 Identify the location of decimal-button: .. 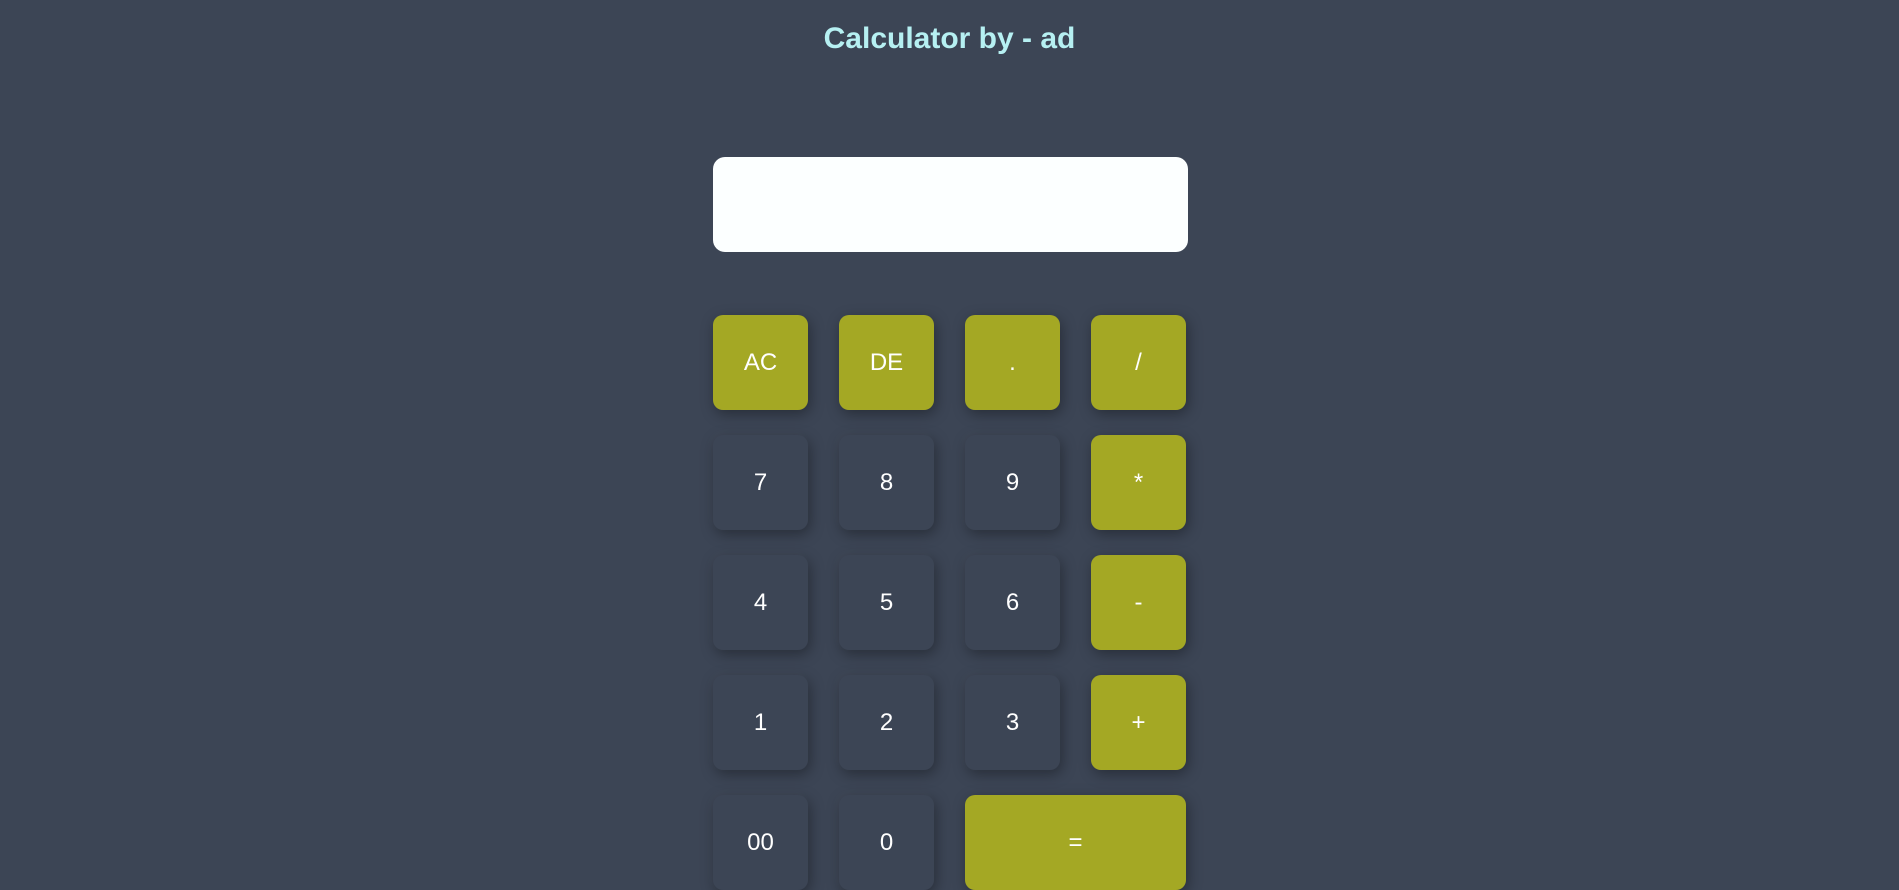
(1012, 362).